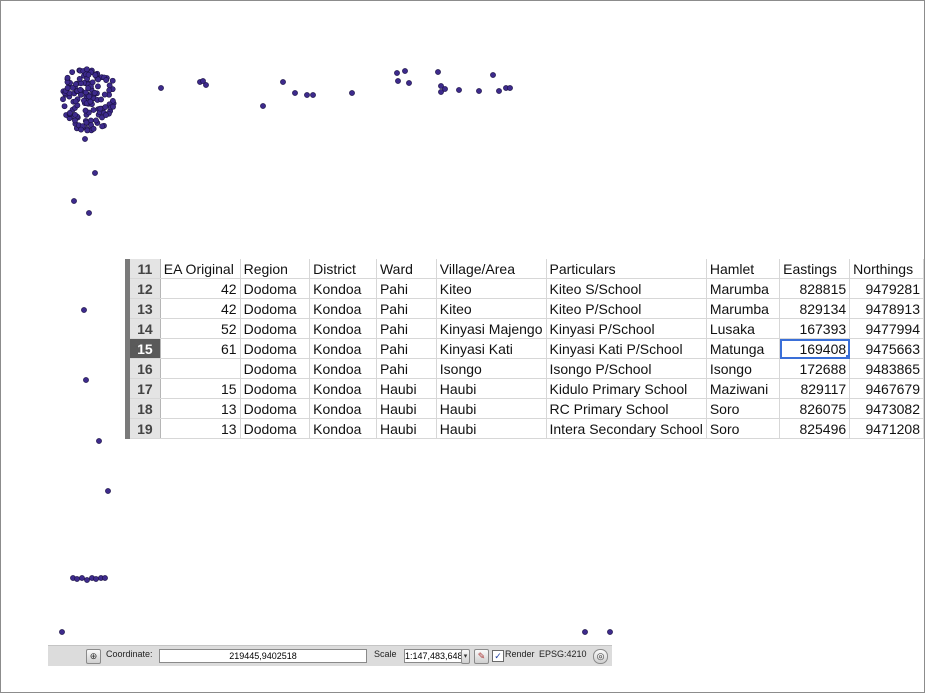 The width and height of the screenshot is (925, 693). I want to click on table-cell: 169408, so click(815, 348).